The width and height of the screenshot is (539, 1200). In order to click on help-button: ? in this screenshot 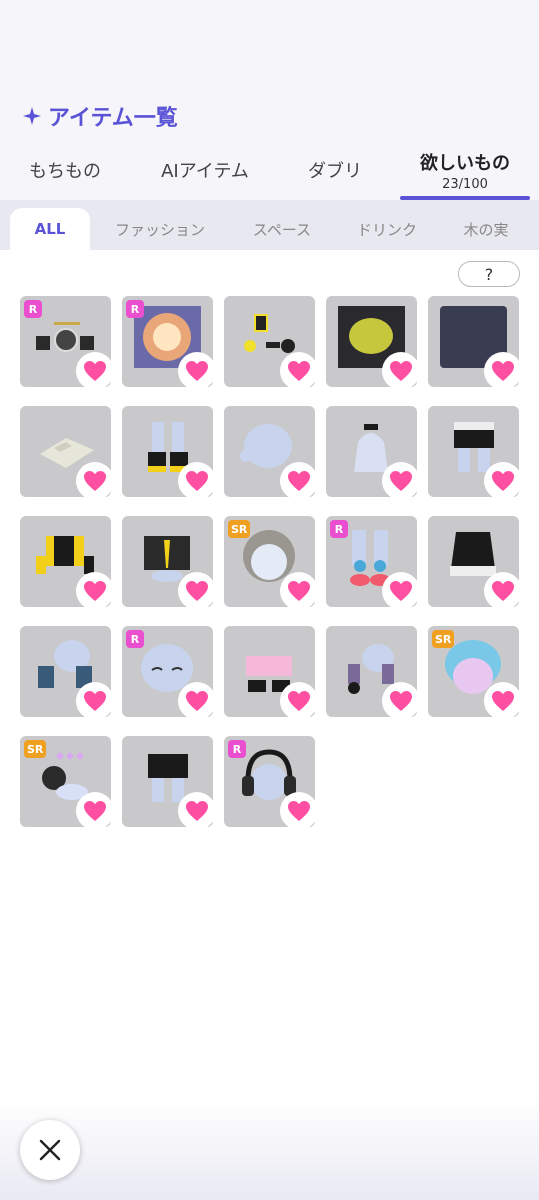, I will do `click(489, 274)`.